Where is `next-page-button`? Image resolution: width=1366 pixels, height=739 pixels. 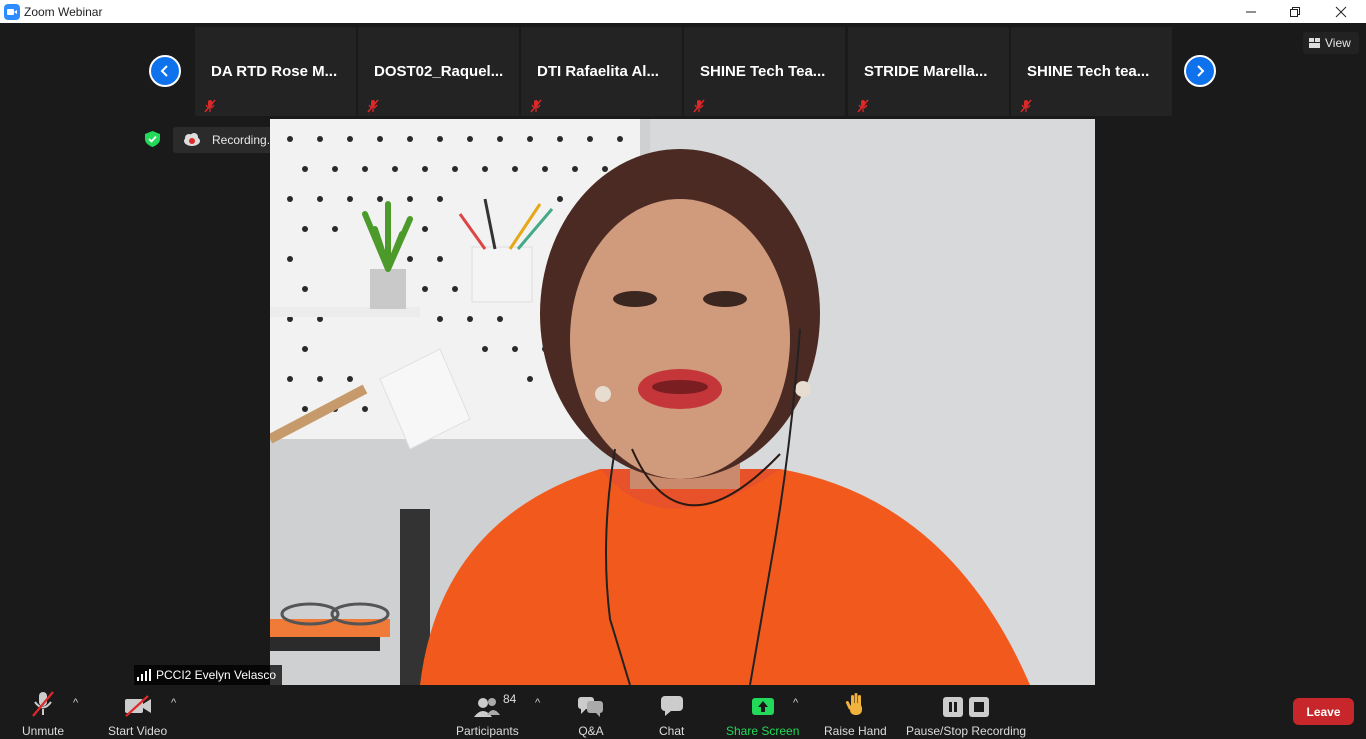 next-page-button is located at coordinates (1200, 71).